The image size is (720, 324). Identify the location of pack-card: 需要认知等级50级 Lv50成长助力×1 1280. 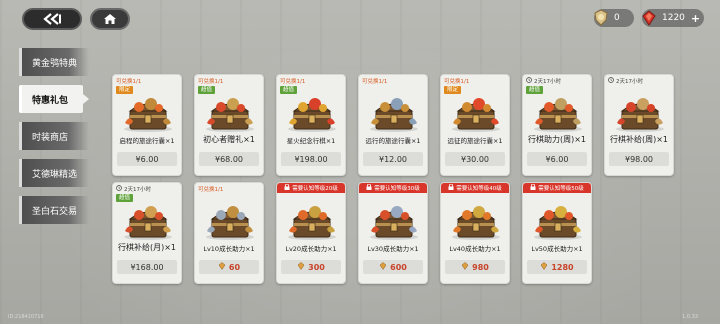
(557, 233).